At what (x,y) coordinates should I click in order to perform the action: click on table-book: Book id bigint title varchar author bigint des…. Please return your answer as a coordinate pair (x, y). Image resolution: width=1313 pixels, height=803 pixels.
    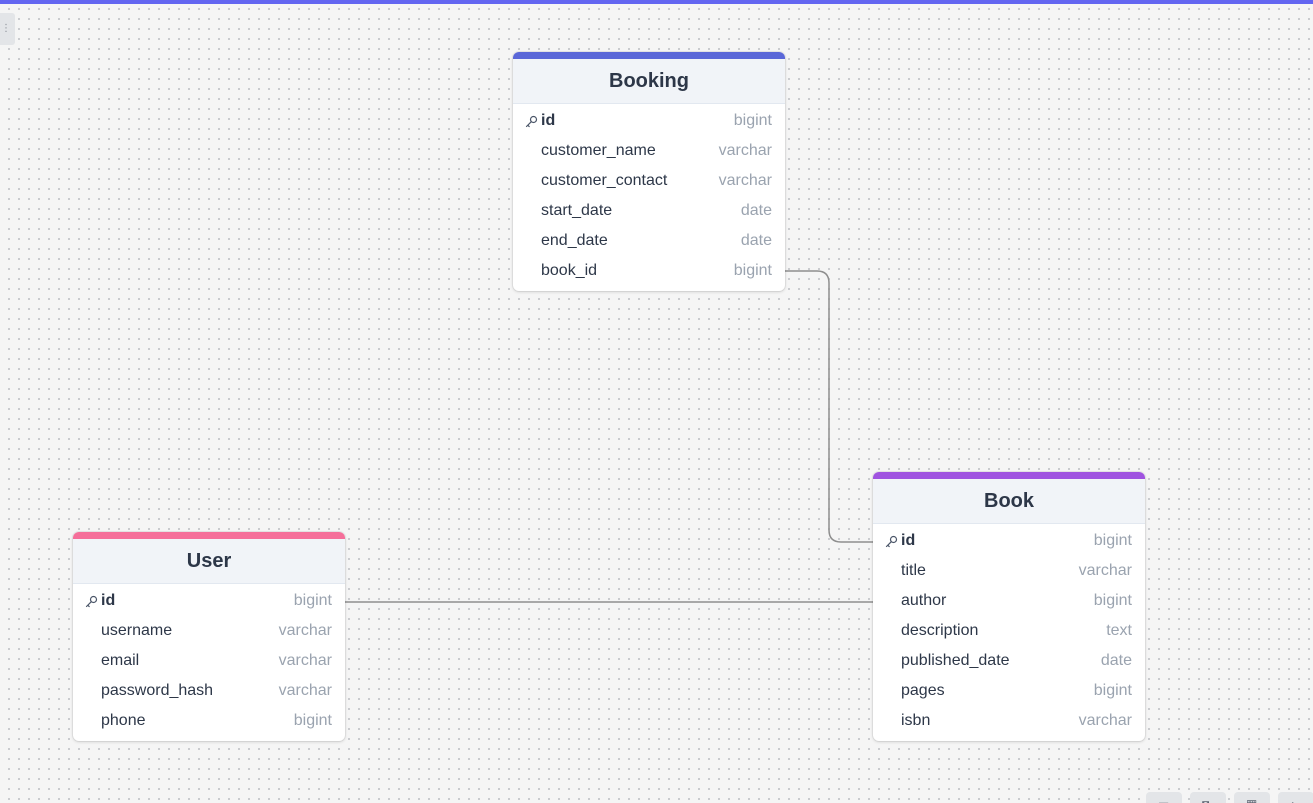
    Looking at the image, I should click on (1009, 606).